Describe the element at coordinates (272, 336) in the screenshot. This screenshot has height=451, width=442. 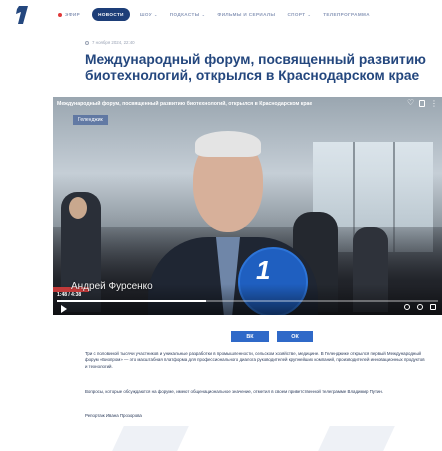
I see `share-buttons: ВК ОК` at that location.